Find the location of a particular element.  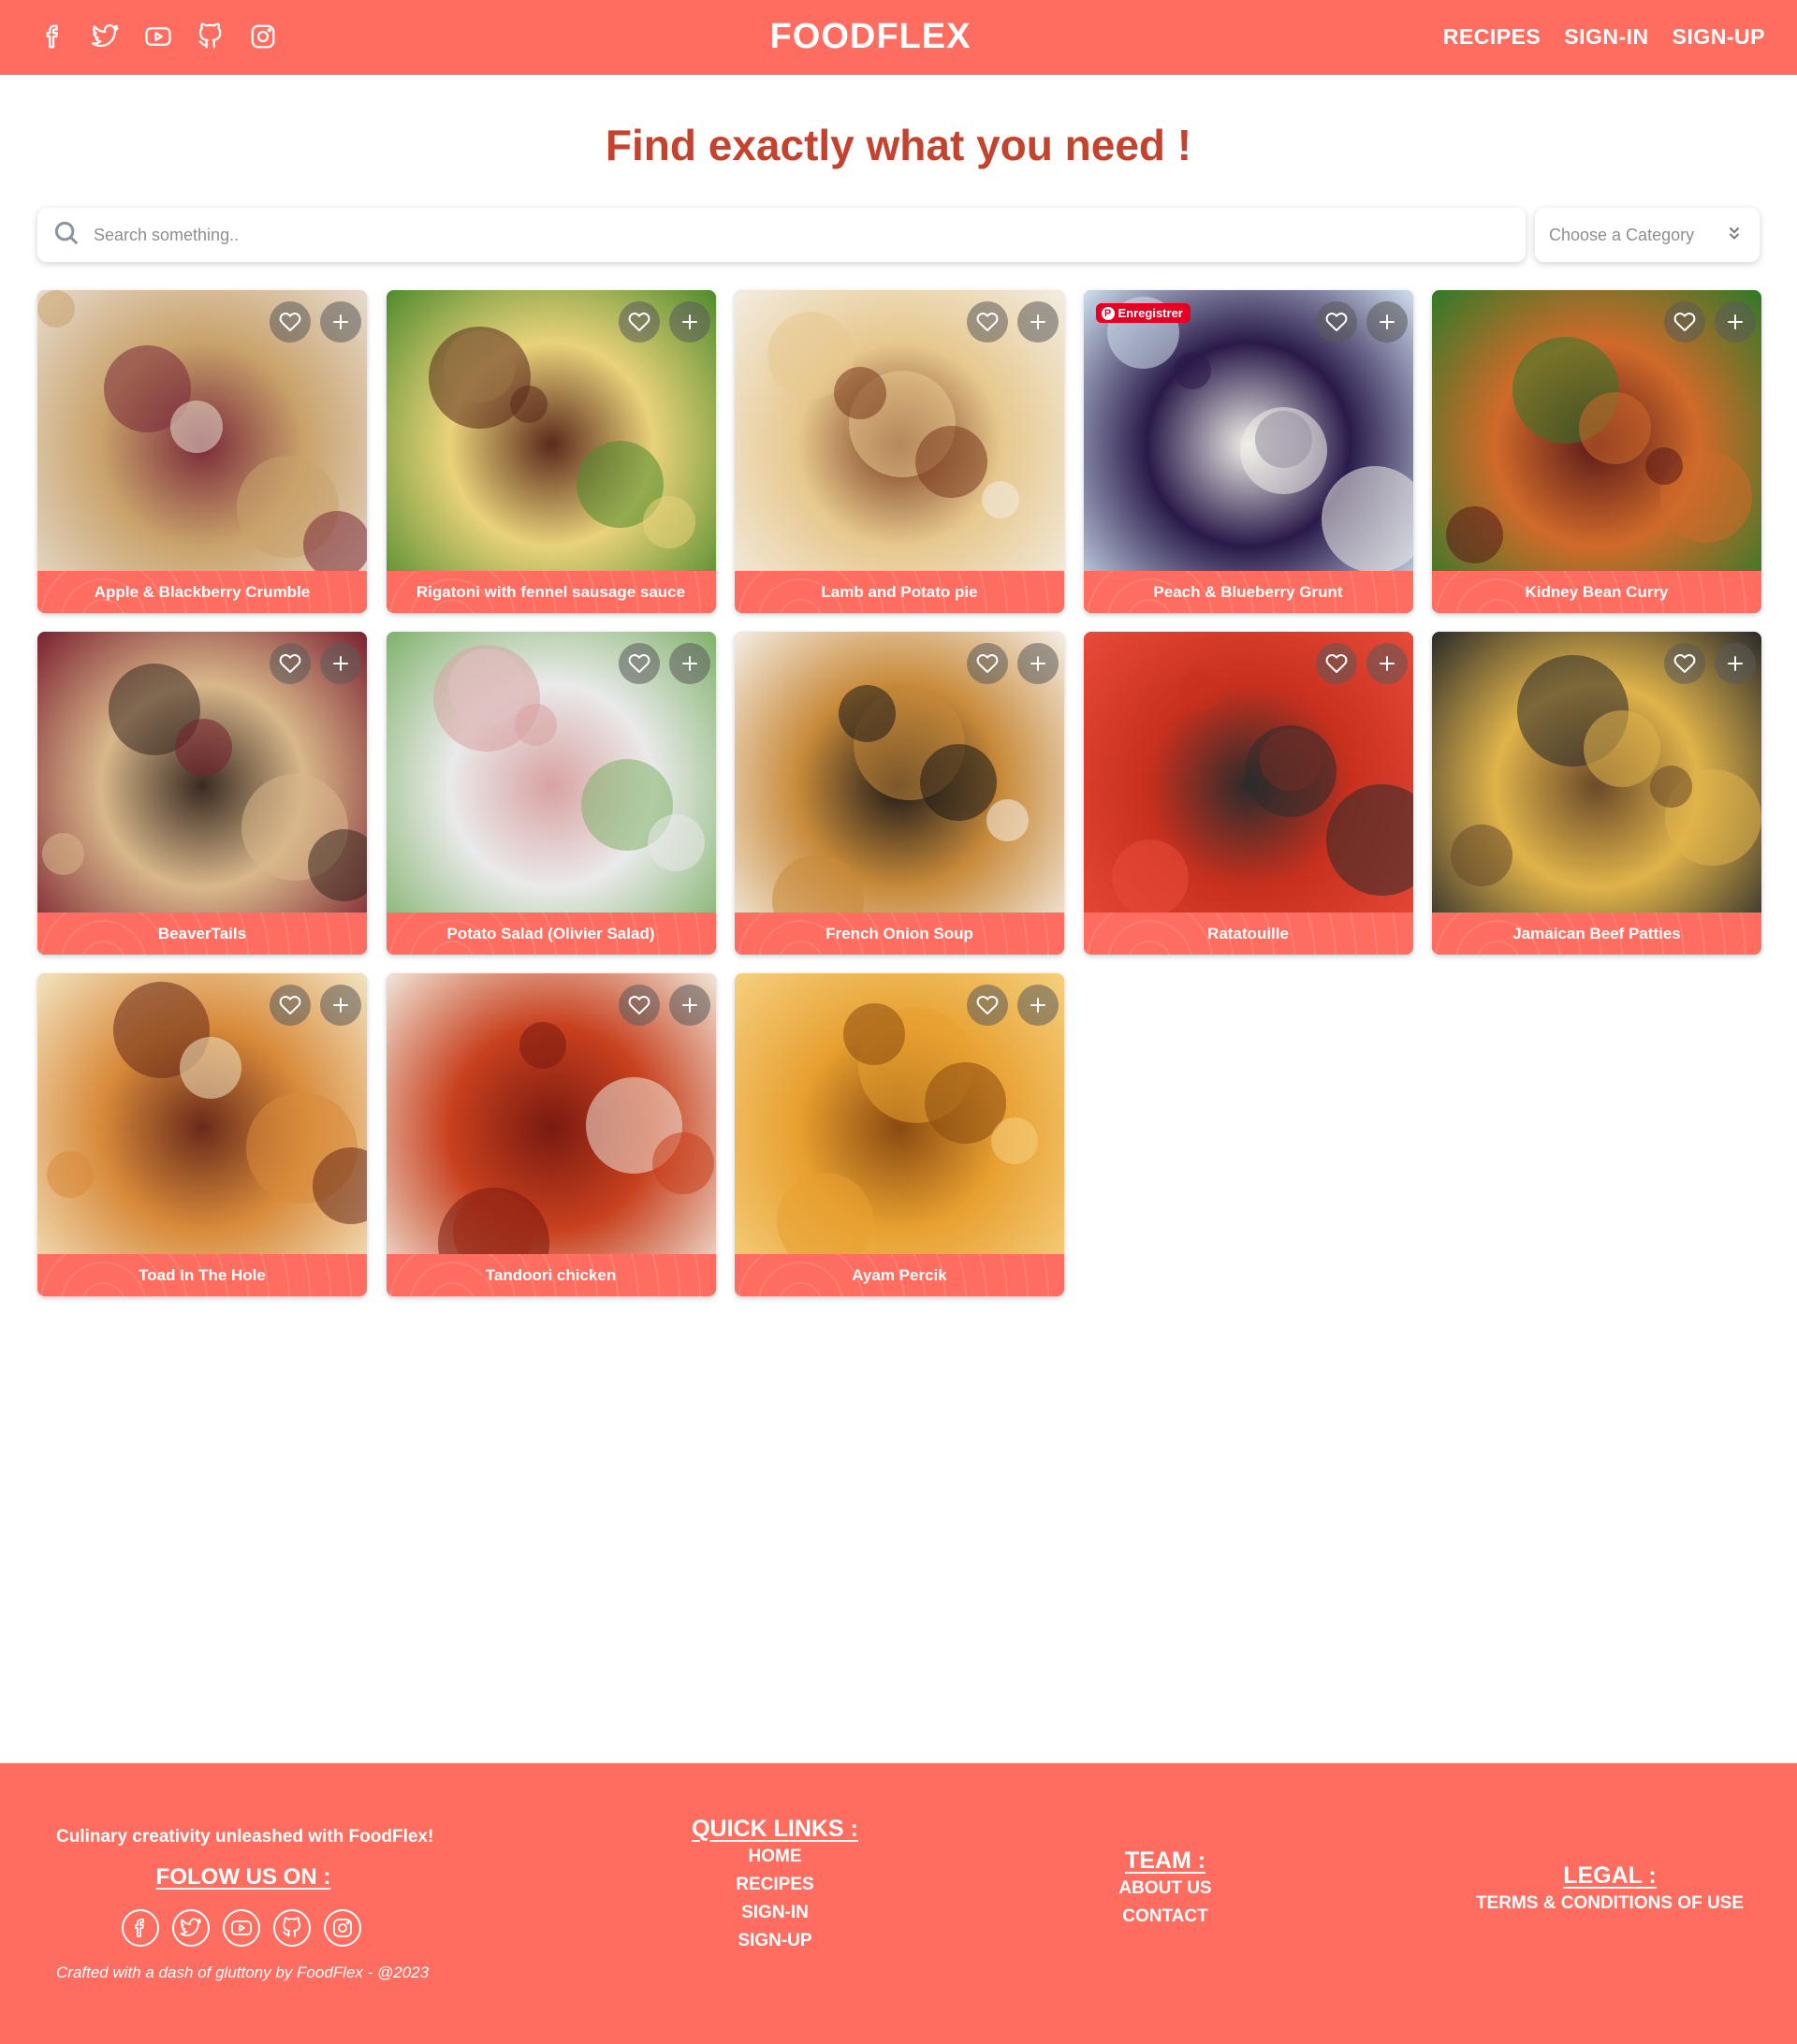

footer-link-recipes: RECIPES is located at coordinates (775, 1885).